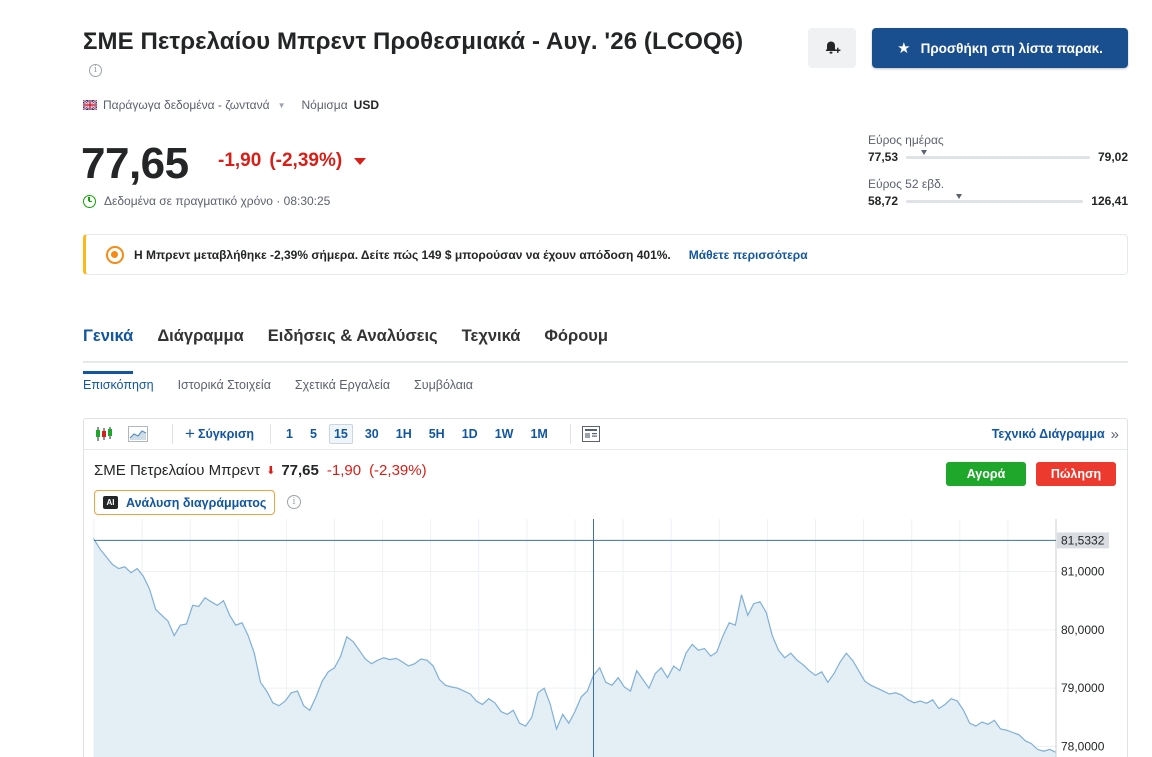 Image resolution: width=1152 pixels, height=757 pixels. What do you see at coordinates (504, 434) in the screenshot?
I see `timeframe-1w: 1W` at bounding box center [504, 434].